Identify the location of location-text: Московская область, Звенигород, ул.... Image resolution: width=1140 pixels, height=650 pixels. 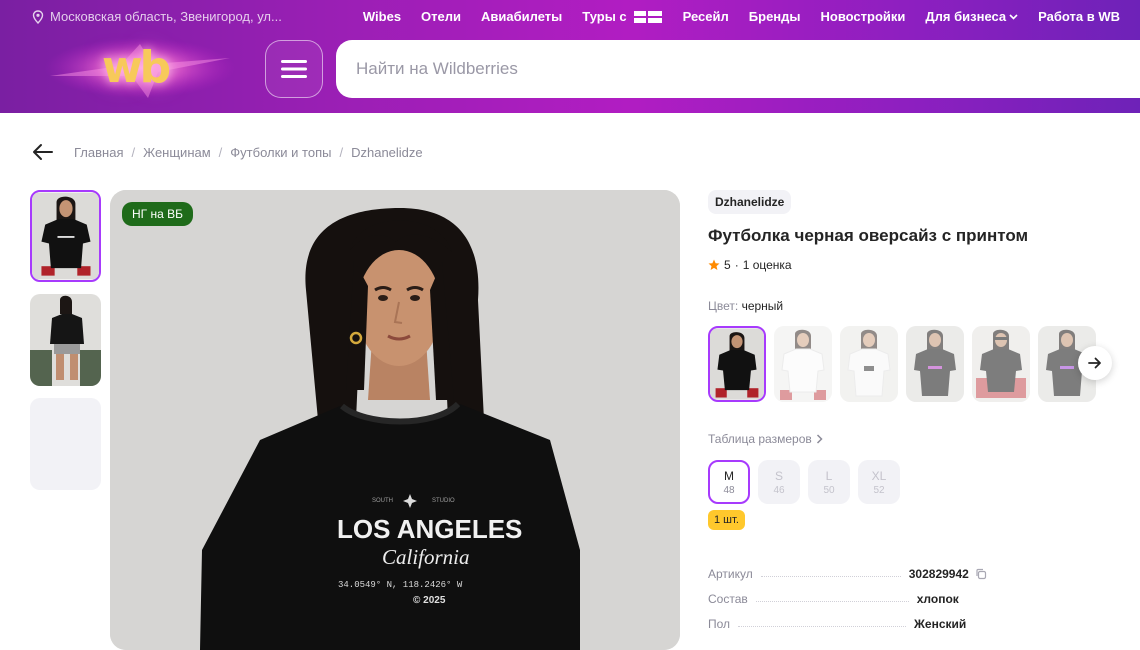
(166, 16).